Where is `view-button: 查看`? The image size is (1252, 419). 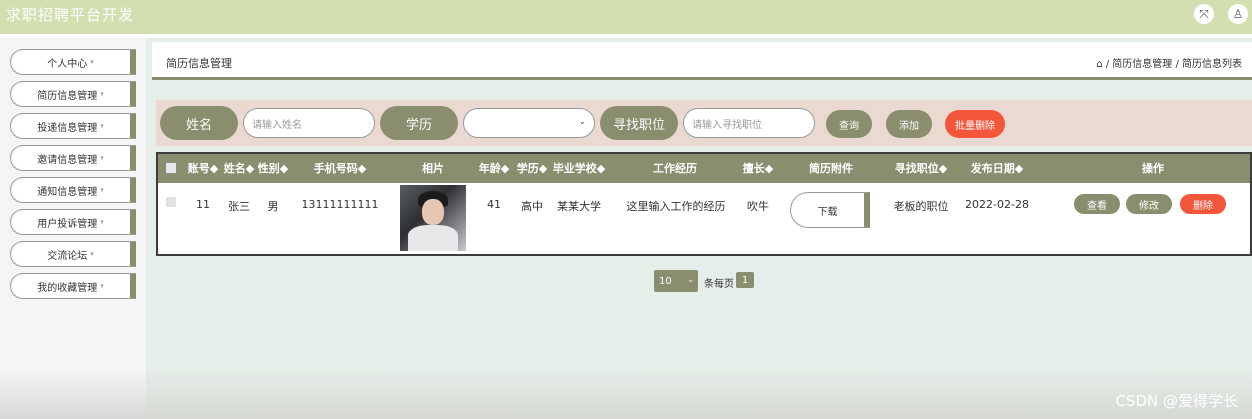 view-button: 查看 is located at coordinates (1097, 204).